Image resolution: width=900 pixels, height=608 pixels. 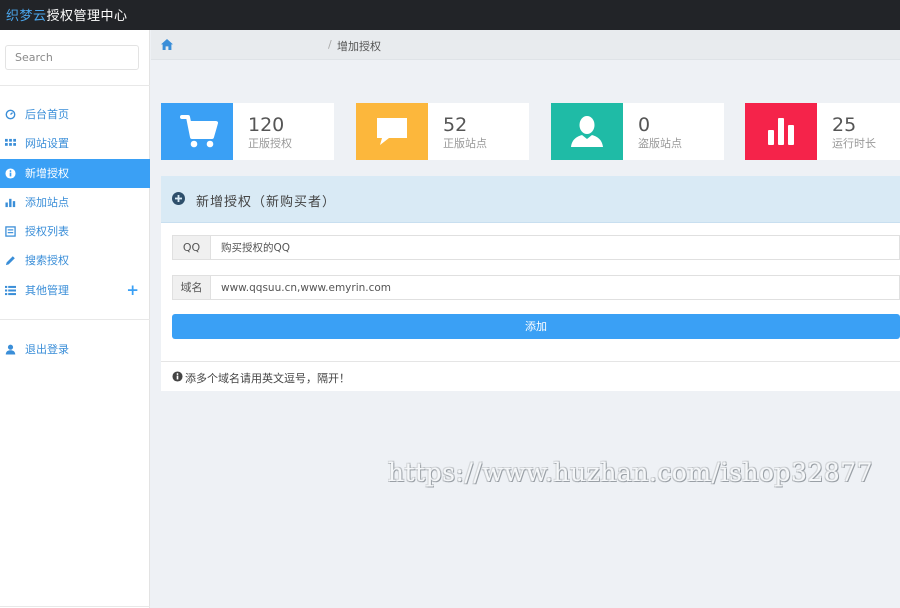 I want to click on logout-label: 退出登录, so click(x=47, y=349).